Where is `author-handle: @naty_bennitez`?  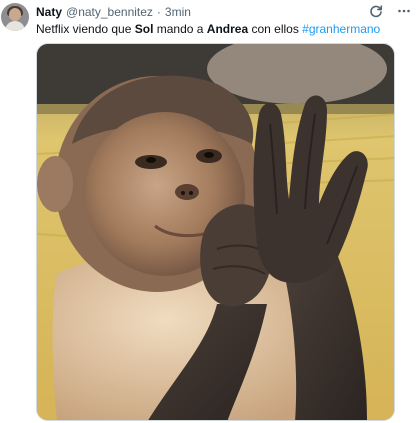 author-handle: @naty_bennitez is located at coordinates (109, 12).